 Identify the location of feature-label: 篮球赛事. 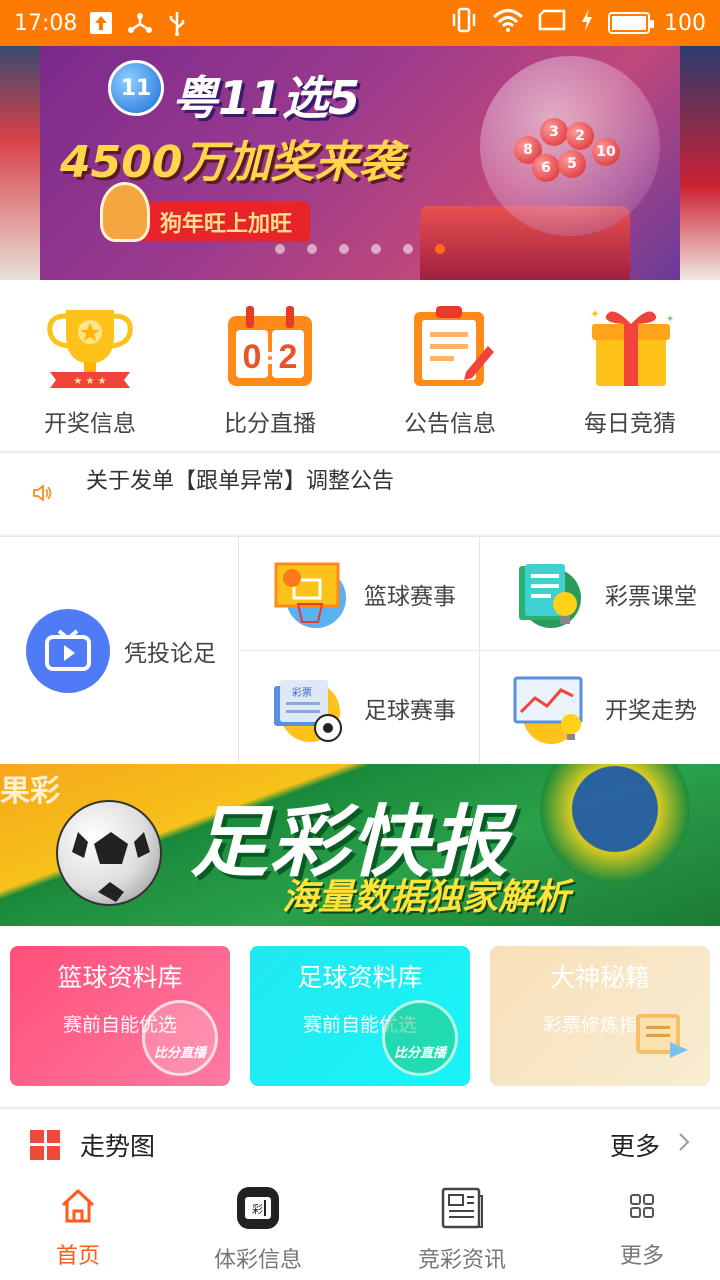
(410, 596).